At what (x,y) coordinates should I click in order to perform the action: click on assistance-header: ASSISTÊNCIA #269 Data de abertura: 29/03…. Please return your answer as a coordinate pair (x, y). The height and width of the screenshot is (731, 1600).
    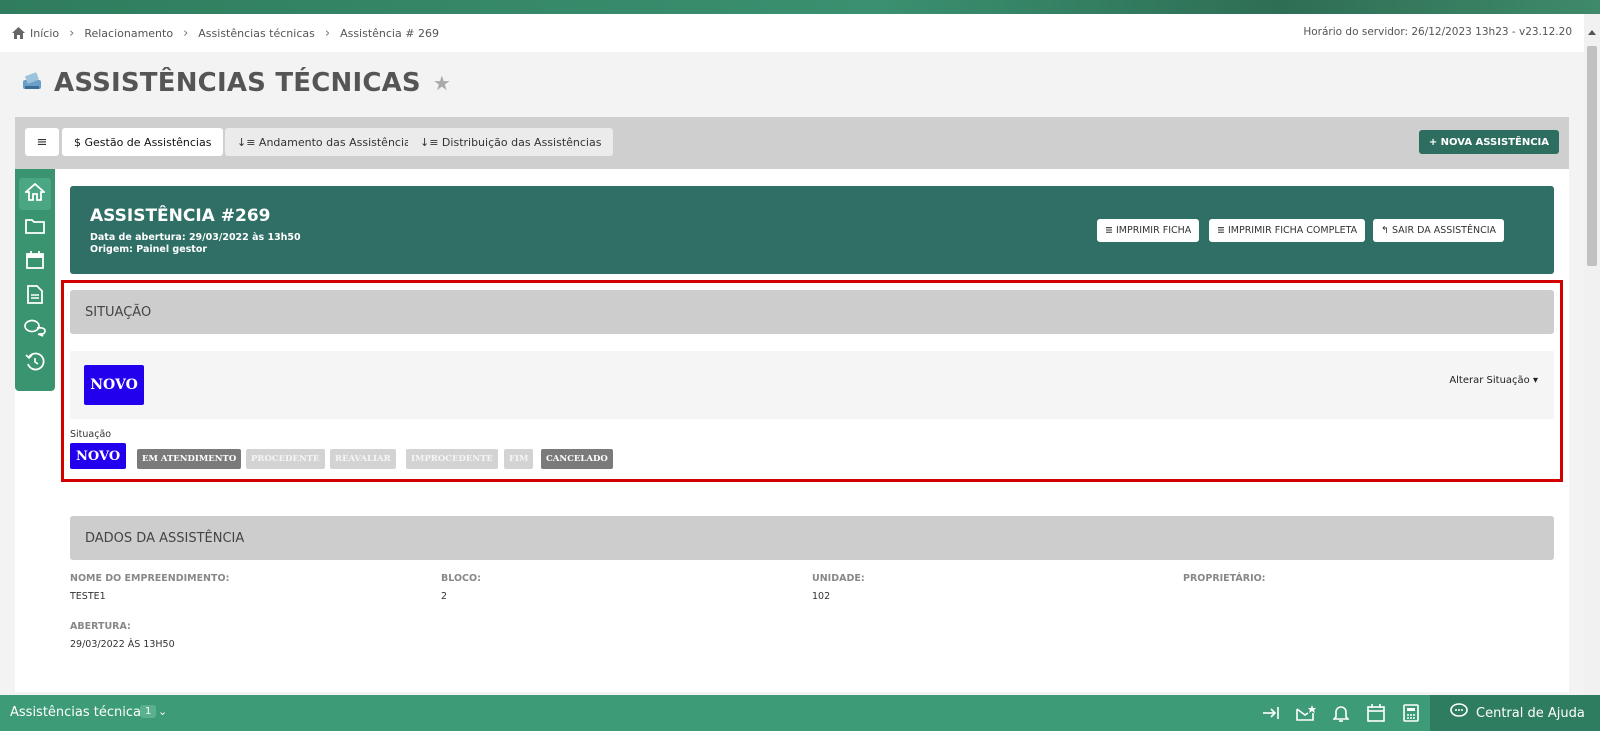
    Looking at the image, I should click on (812, 230).